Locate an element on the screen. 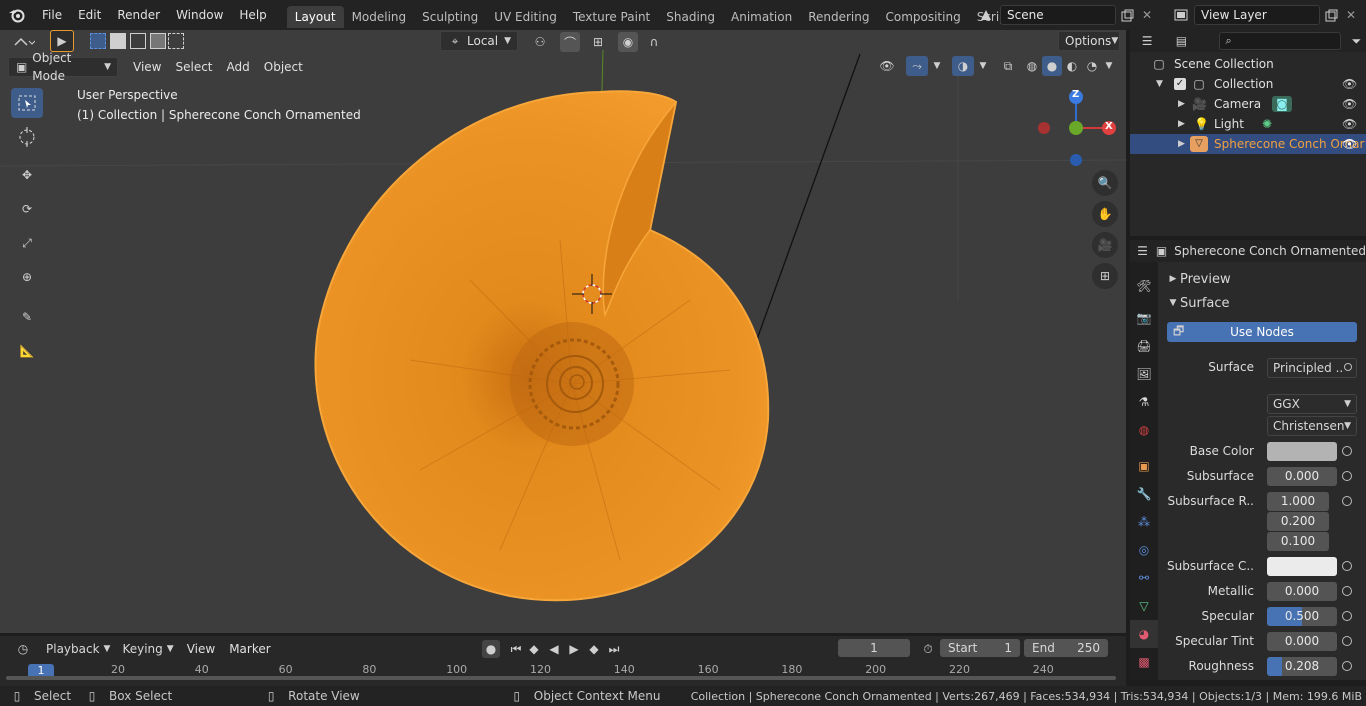 This screenshot has width=1366, height=706. tool-transform: ⊕ is located at coordinates (27, 277).